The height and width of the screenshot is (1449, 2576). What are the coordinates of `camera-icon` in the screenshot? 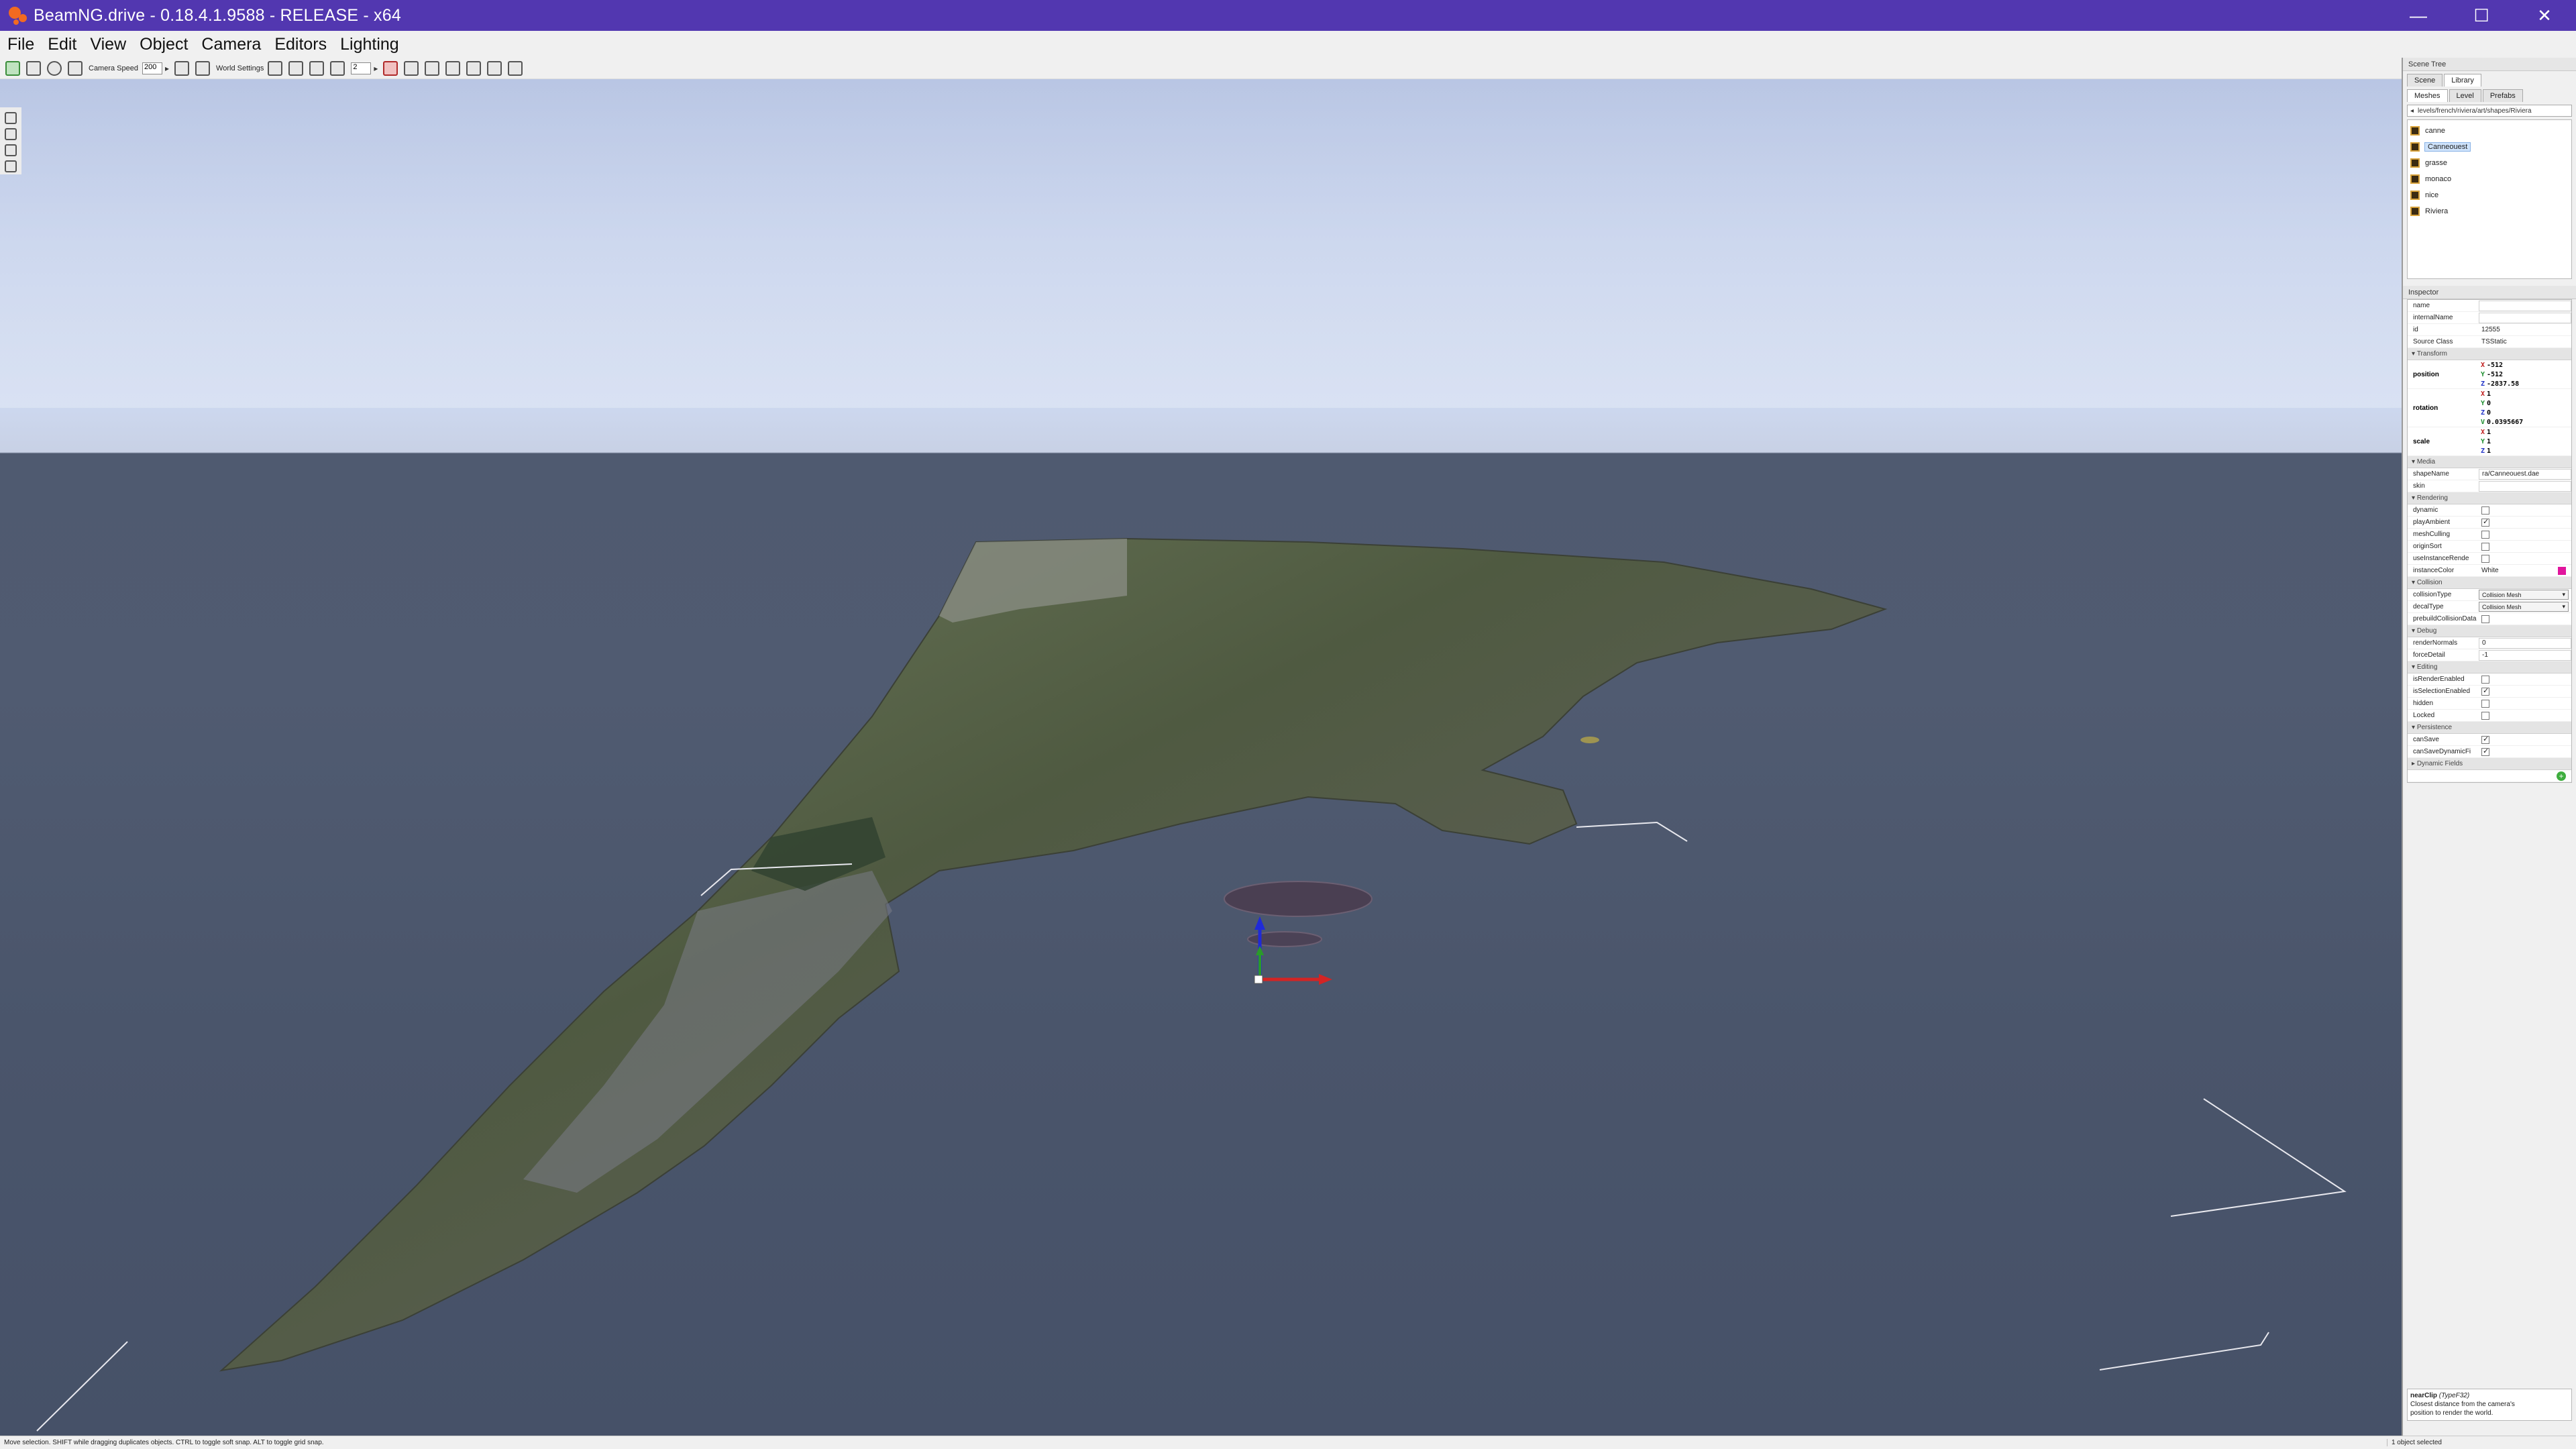 It's located at (75, 68).